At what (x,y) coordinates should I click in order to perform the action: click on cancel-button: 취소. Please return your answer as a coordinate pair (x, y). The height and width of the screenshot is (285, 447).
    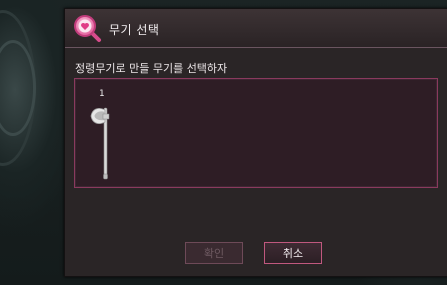
    Looking at the image, I should click on (293, 253).